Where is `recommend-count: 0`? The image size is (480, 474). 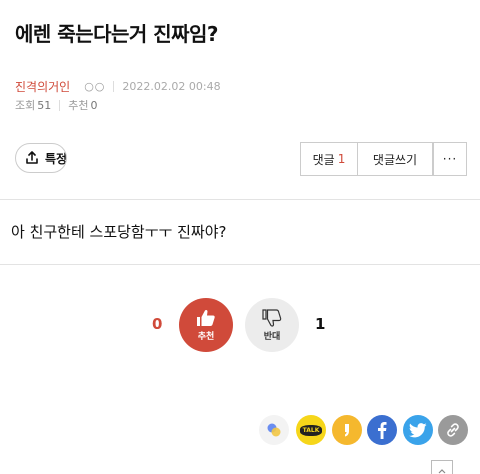
recommend-count: 0 is located at coordinates (94, 105).